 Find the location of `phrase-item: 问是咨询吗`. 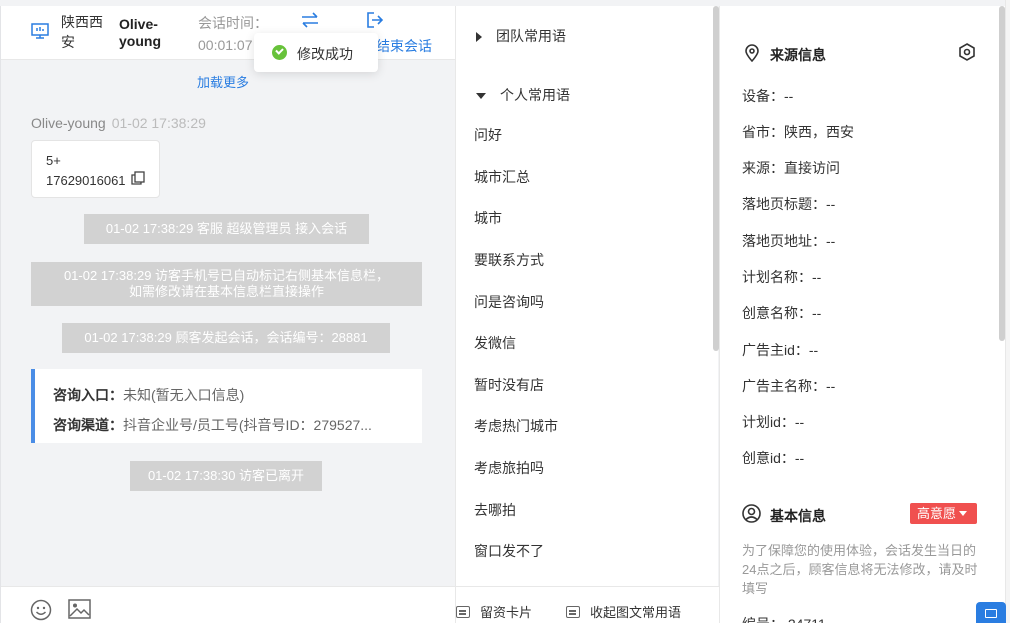

phrase-item: 问是咨询吗 is located at coordinates (509, 302).